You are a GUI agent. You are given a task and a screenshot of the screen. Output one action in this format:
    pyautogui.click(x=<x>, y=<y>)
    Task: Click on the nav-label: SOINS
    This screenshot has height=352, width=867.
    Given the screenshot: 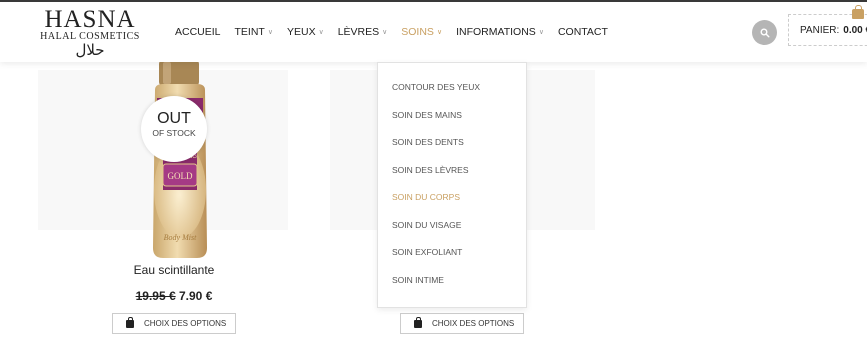 What is the action you would take?
    pyautogui.click(x=417, y=32)
    